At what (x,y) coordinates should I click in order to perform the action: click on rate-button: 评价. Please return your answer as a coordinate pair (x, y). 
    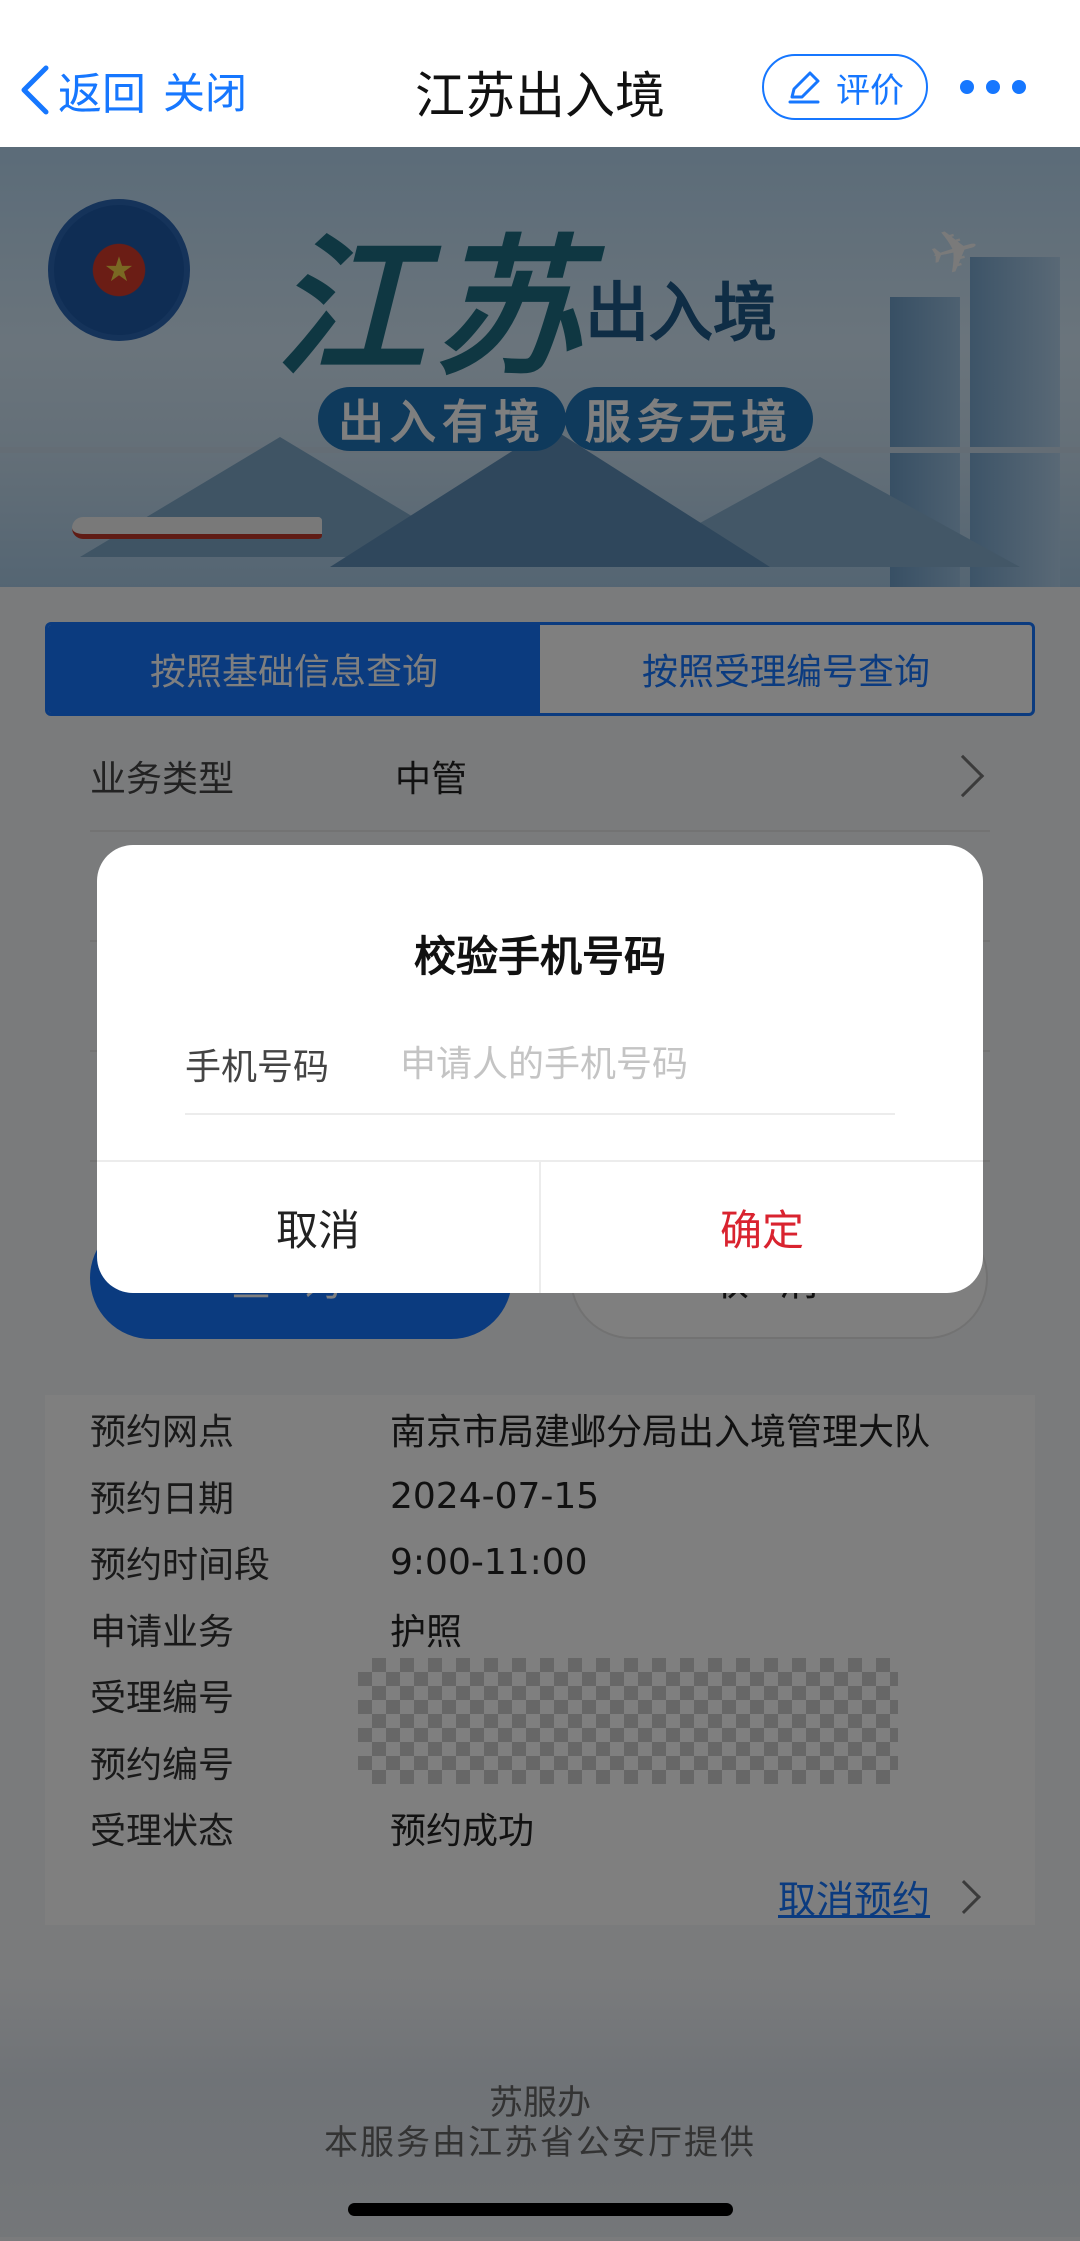
    Looking at the image, I should click on (845, 87).